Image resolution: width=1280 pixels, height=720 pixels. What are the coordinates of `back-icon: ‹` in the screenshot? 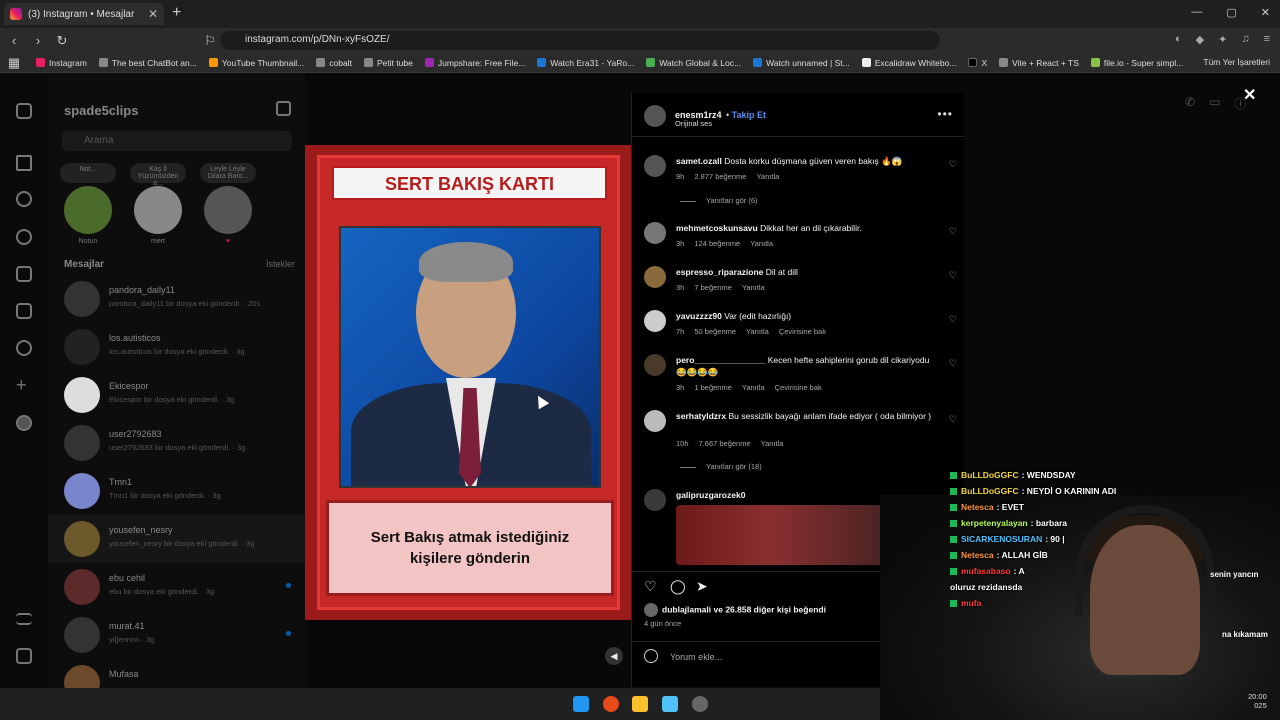 It's located at (14, 40).